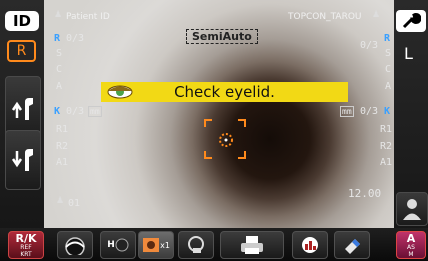  I want to click on chin-rest-down-button, so click(23, 160).